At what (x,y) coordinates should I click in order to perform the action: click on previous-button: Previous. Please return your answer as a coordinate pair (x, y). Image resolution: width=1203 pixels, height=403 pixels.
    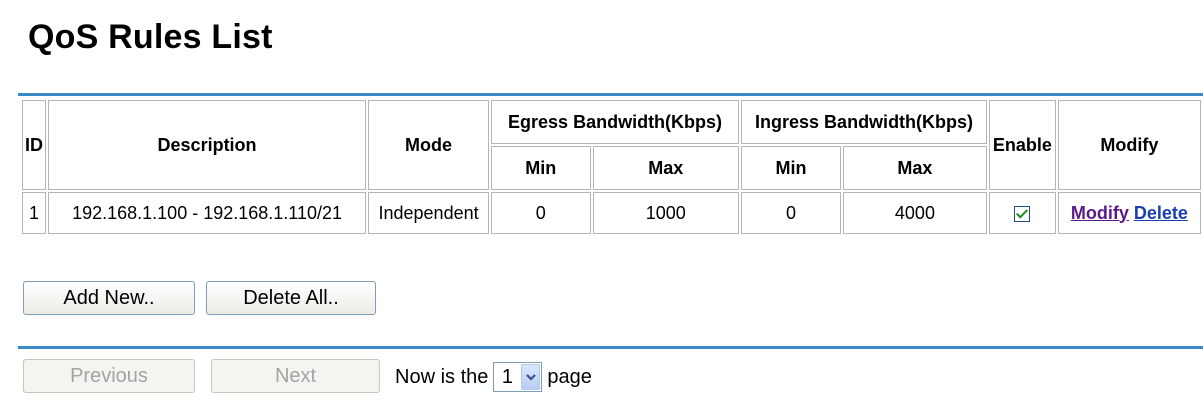
    Looking at the image, I should click on (109, 376).